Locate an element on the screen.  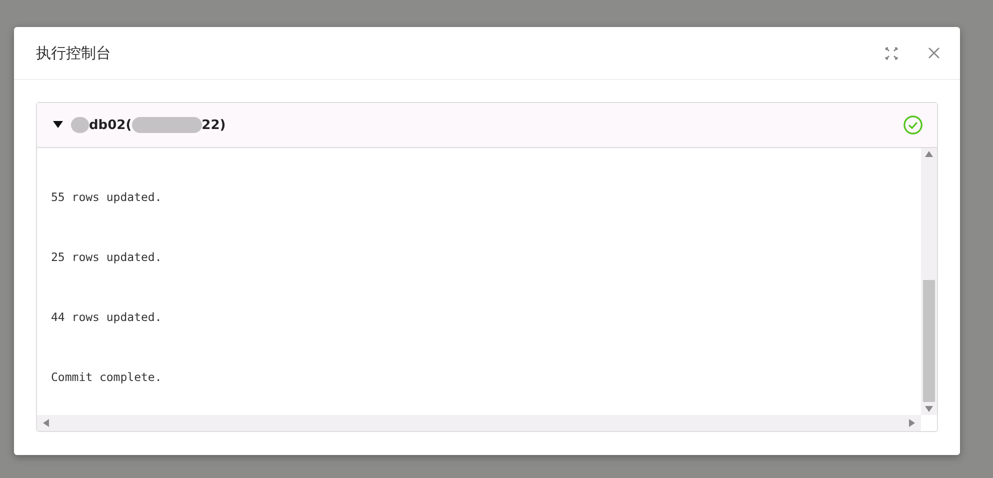
close-icon is located at coordinates (934, 53).